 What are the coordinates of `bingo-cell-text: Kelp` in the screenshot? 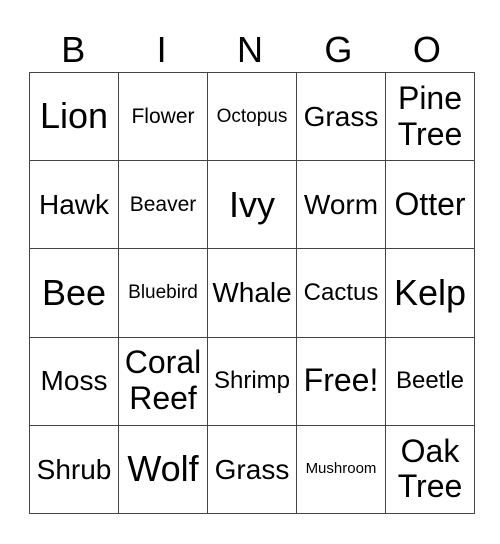 It's located at (430, 292).